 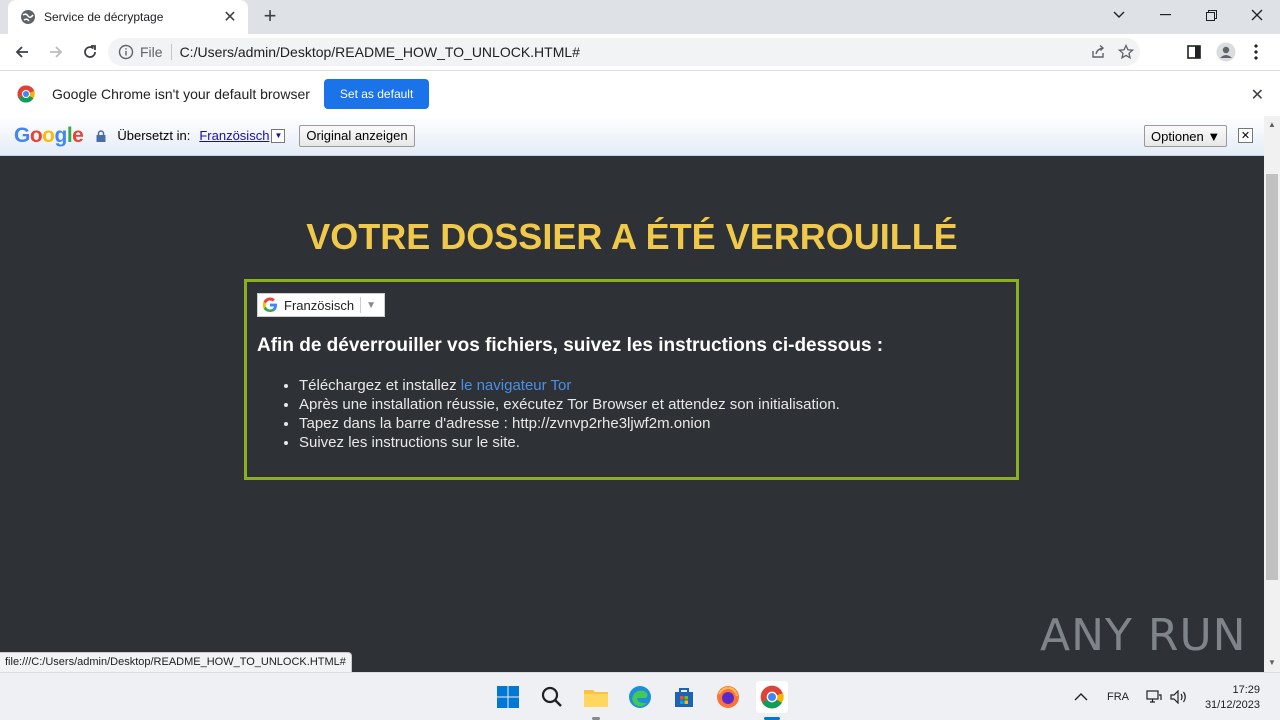 I want to click on info-icon, so click(x=126, y=52).